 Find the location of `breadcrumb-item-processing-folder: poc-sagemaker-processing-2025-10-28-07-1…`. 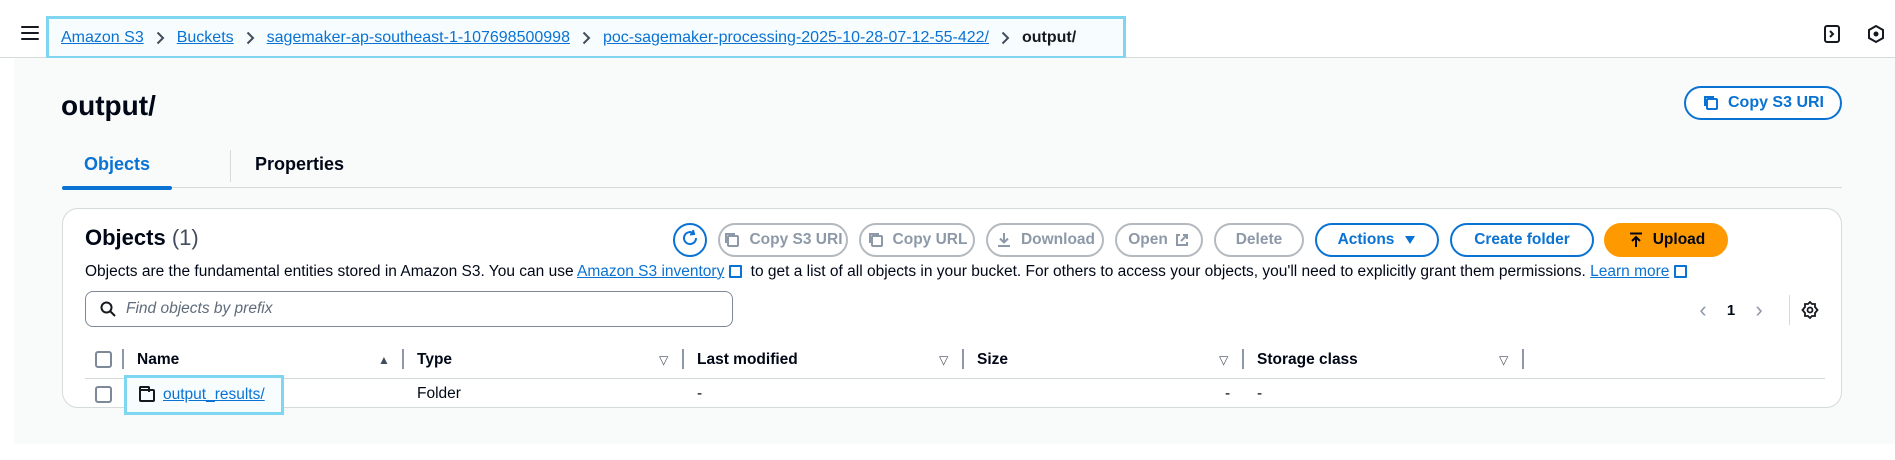

breadcrumb-item-processing-folder: poc-sagemaker-processing-2025-10-28-07-1… is located at coordinates (796, 38).